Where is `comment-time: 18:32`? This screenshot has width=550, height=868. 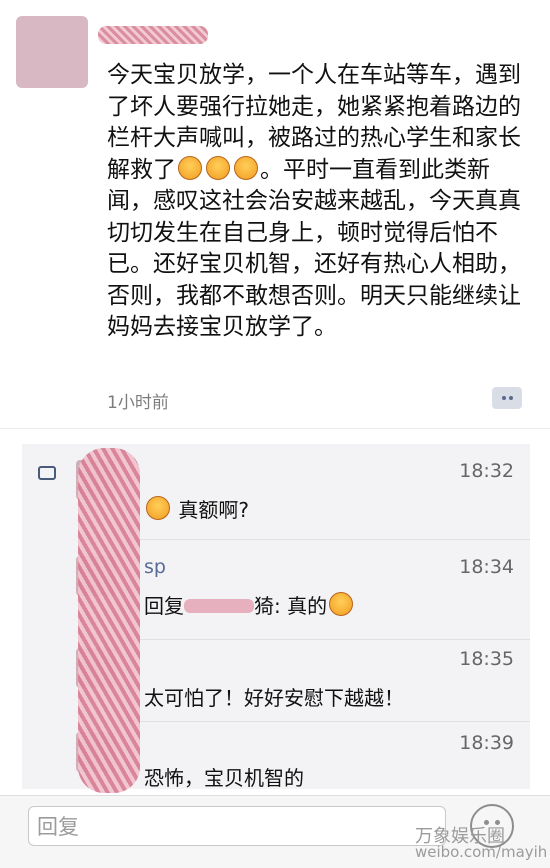
comment-time: 18:32 is located at coordinates (486, 471).